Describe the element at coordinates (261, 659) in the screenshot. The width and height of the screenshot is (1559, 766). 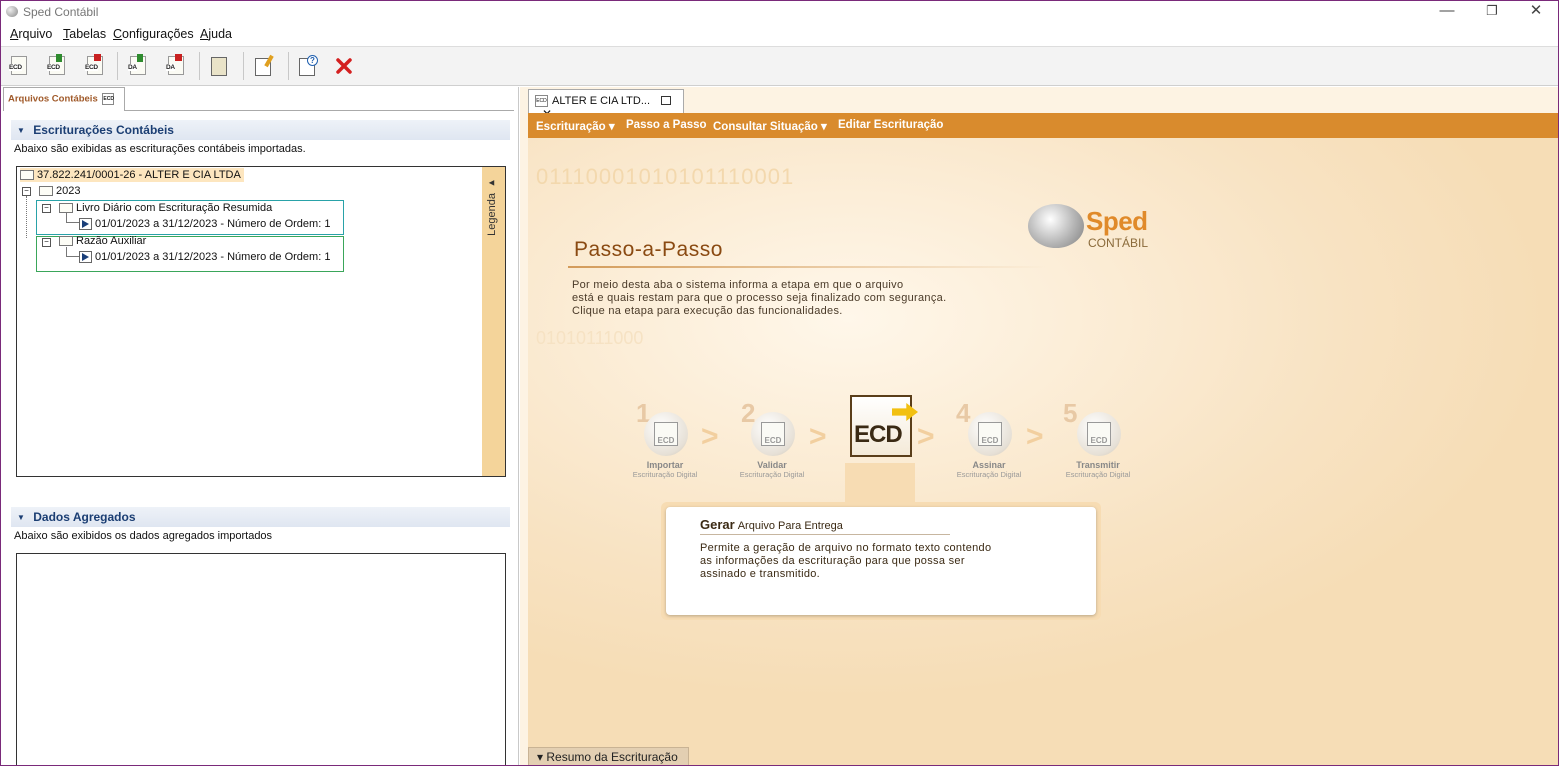
I see `dados-agregados-list` at that location.